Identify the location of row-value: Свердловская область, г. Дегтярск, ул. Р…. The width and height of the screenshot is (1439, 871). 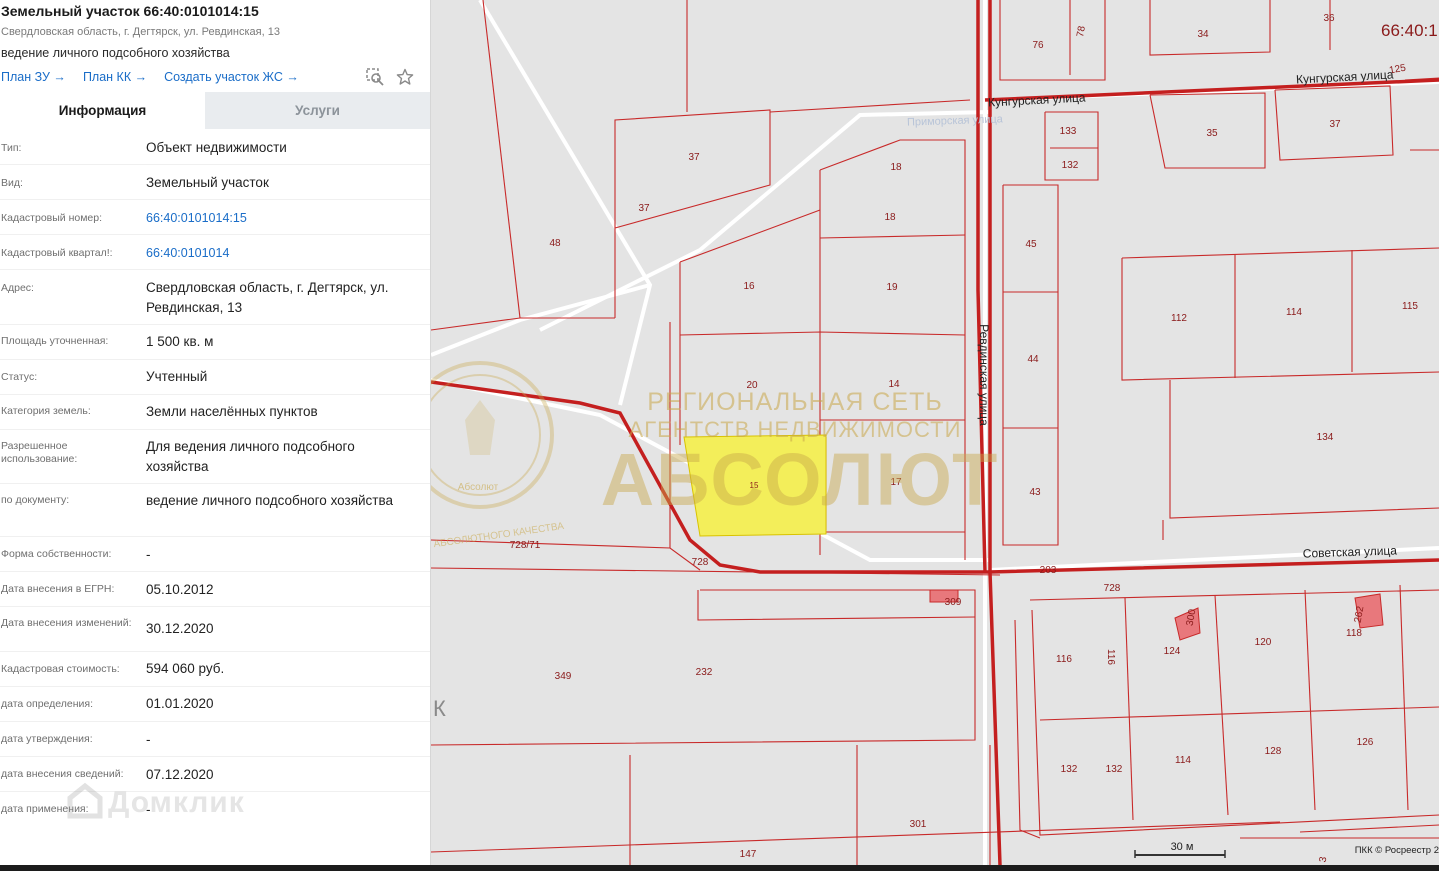
(267, 297).